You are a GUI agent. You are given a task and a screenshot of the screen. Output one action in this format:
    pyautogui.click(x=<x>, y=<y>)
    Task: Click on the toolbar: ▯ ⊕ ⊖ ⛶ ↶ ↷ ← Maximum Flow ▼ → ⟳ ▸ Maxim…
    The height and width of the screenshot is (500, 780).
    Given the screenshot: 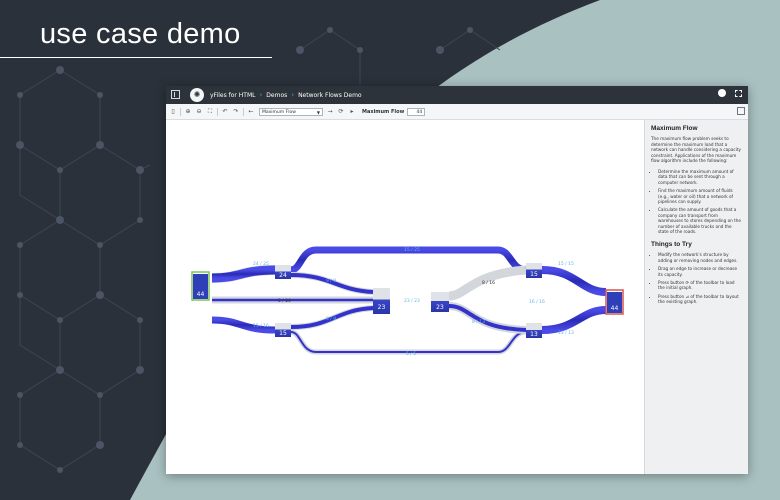 What is the action you would take?
    pyautogui.click(x=457, y=112)
    